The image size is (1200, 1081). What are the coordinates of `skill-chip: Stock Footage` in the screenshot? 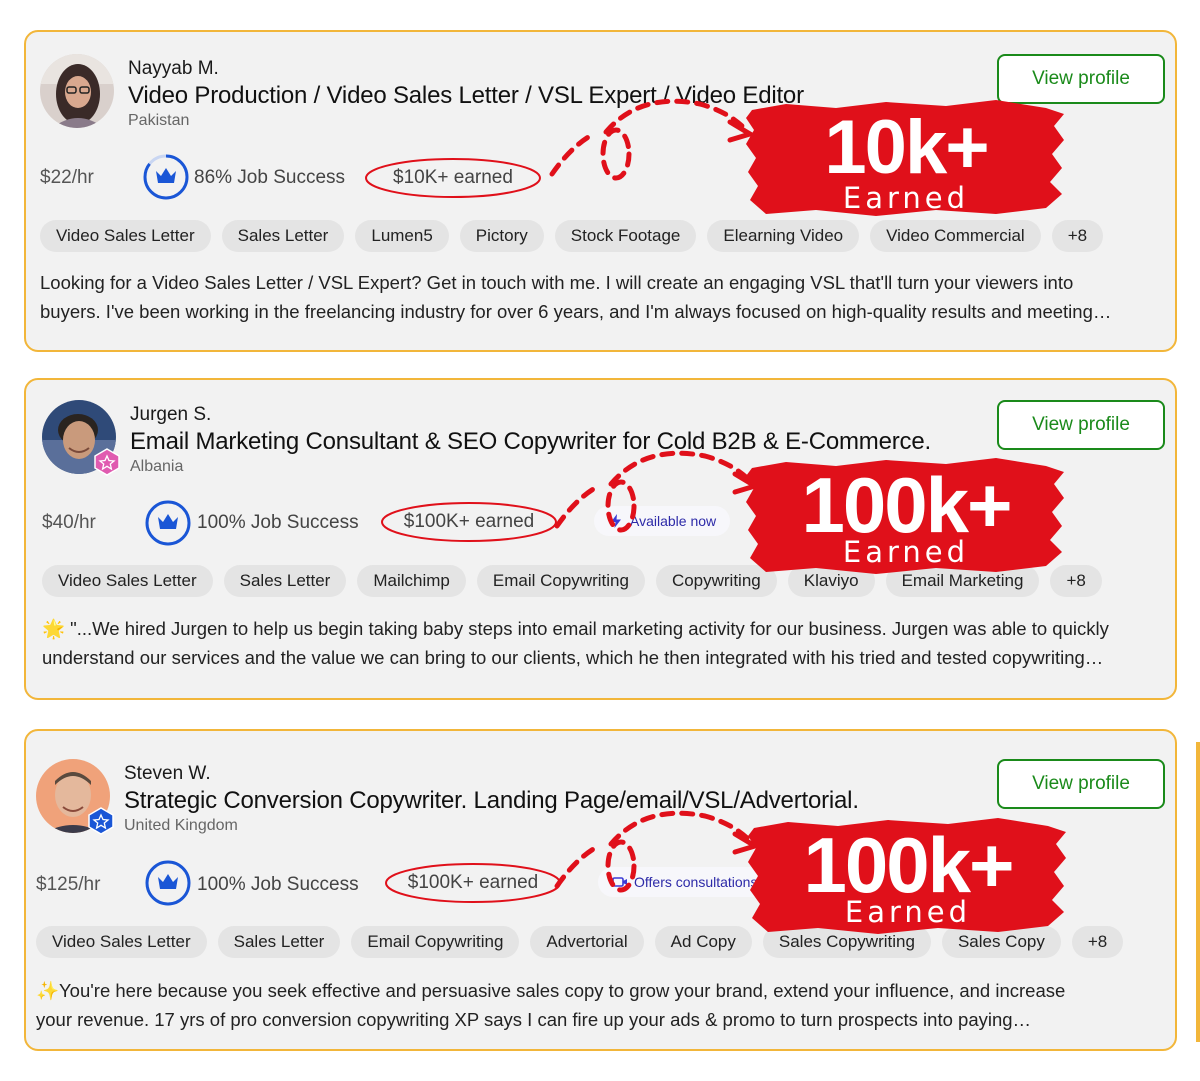 It's located at (625, 236).